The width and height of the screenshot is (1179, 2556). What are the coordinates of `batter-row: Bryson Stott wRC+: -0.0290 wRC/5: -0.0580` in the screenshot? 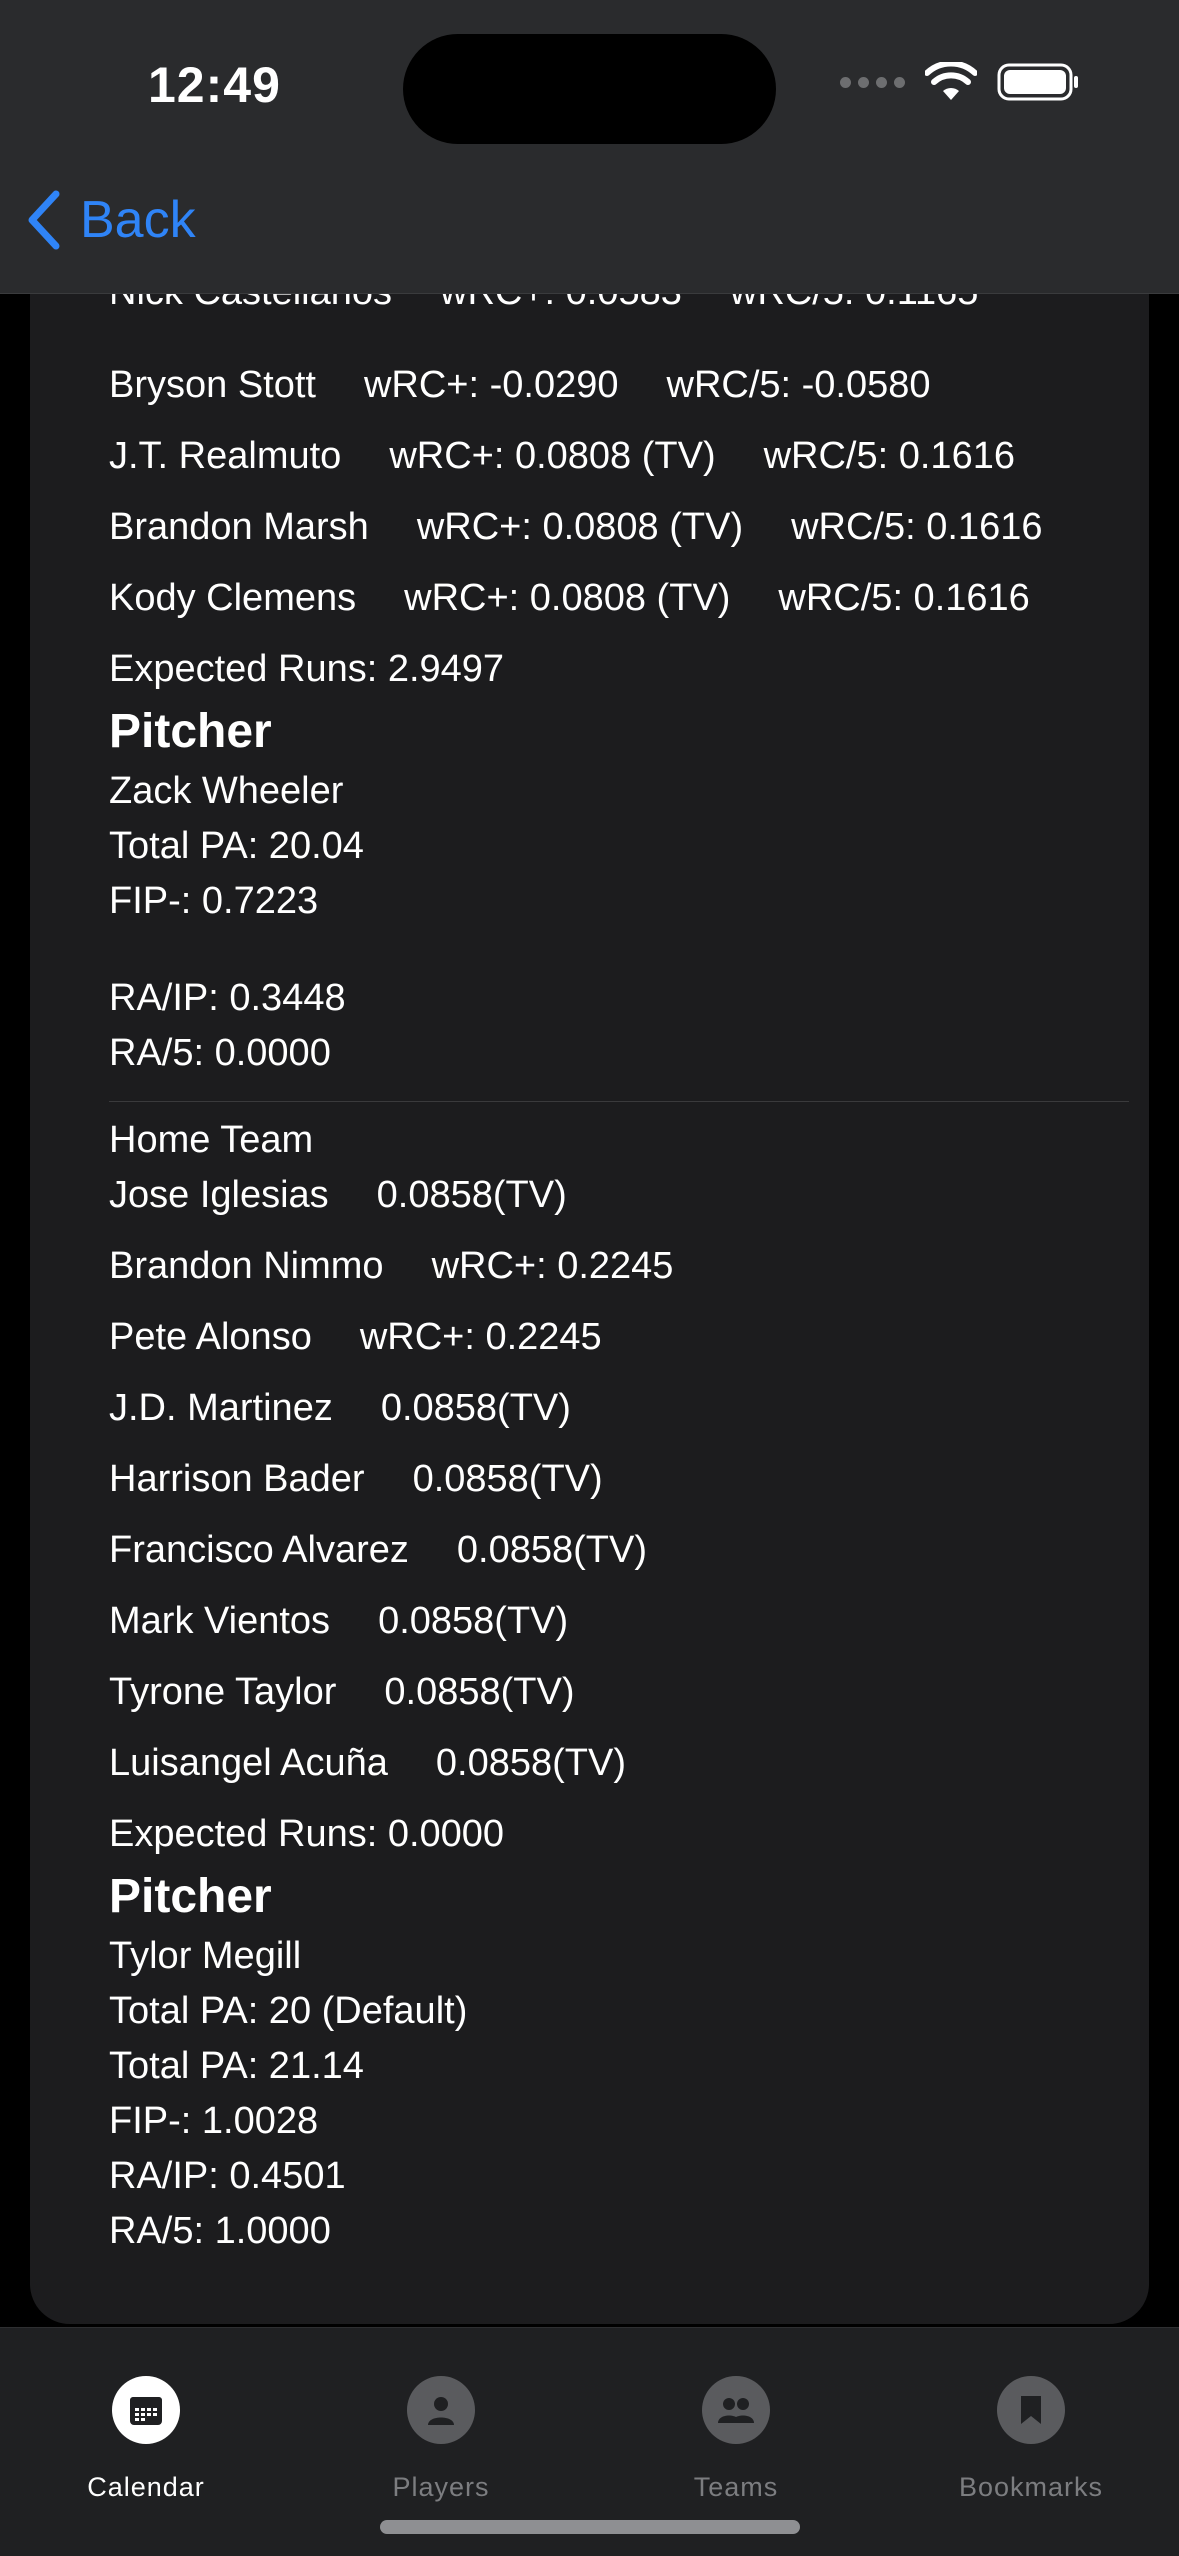 It's located at (520, 385).